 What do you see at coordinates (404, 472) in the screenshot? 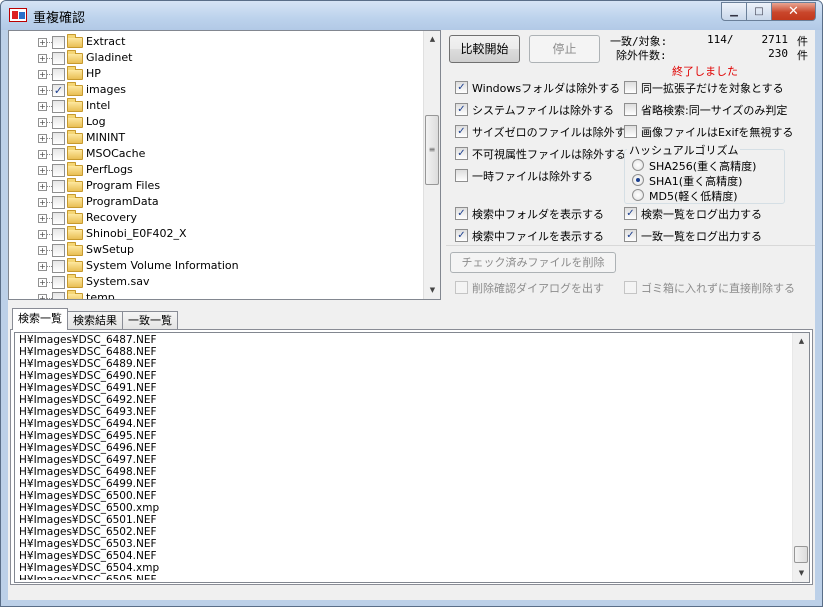
I see `list-item: H¥Images¥DSC_6498.NEF` at bounding box center [404, 472].